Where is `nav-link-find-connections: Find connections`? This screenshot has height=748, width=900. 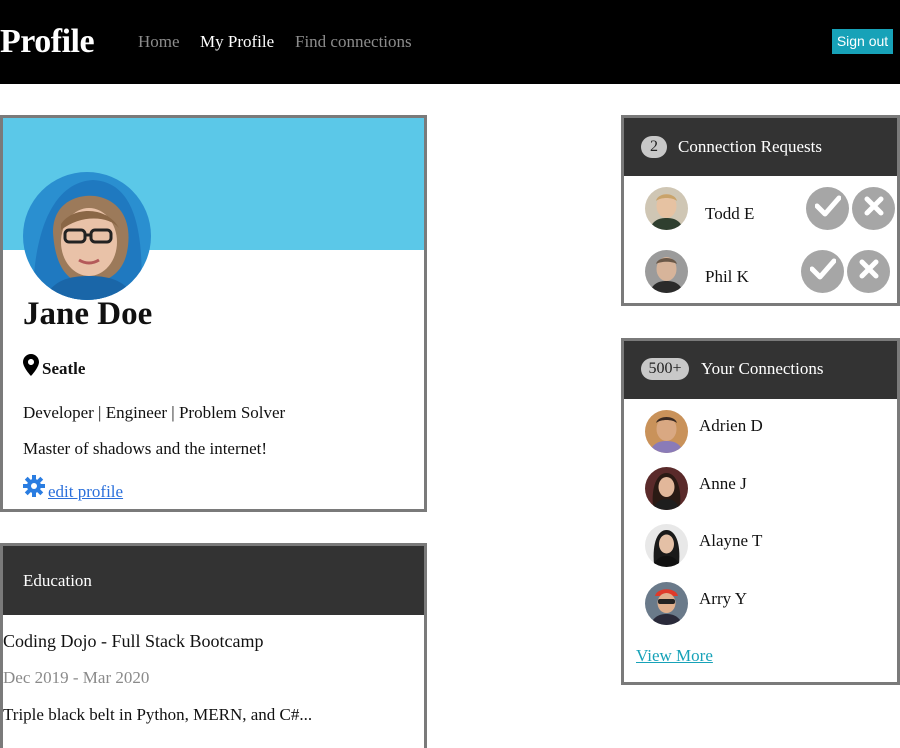 nav-link-find-connections: Find connections is located at coordinates (353, 42).